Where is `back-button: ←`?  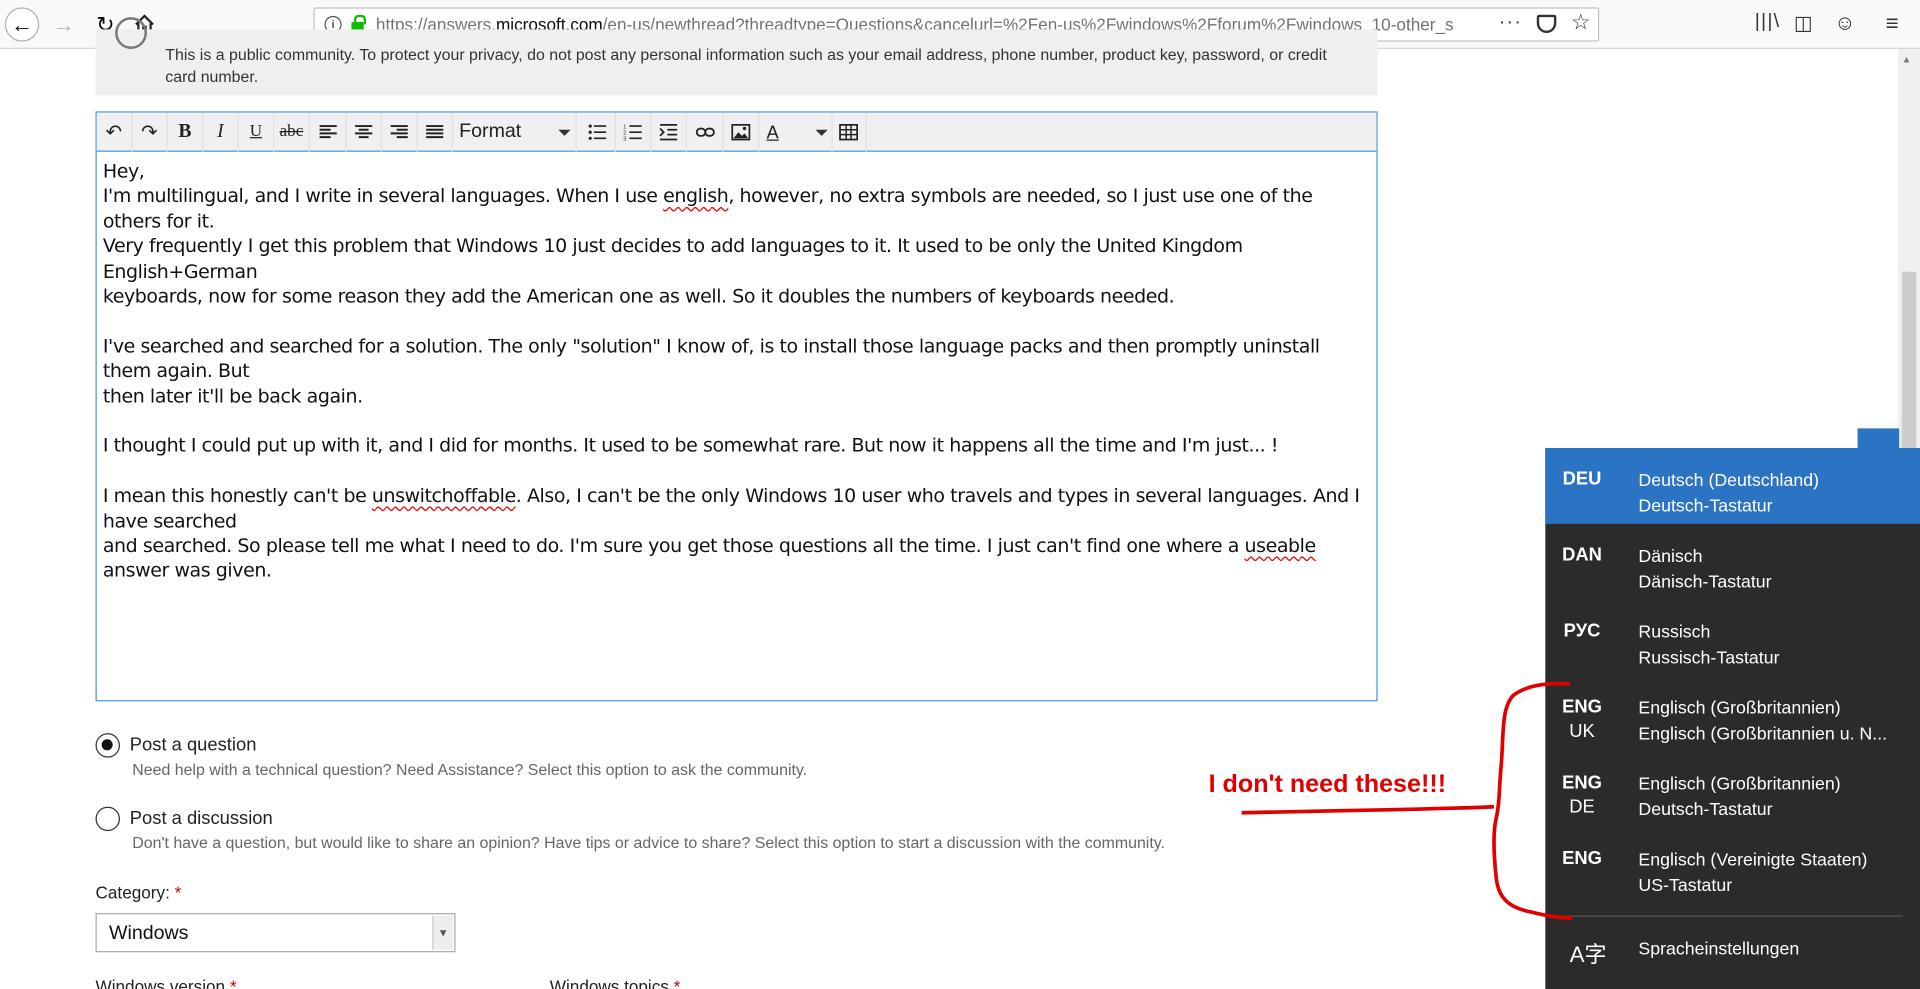
back-button: ← is located at coordinates (22, 24).